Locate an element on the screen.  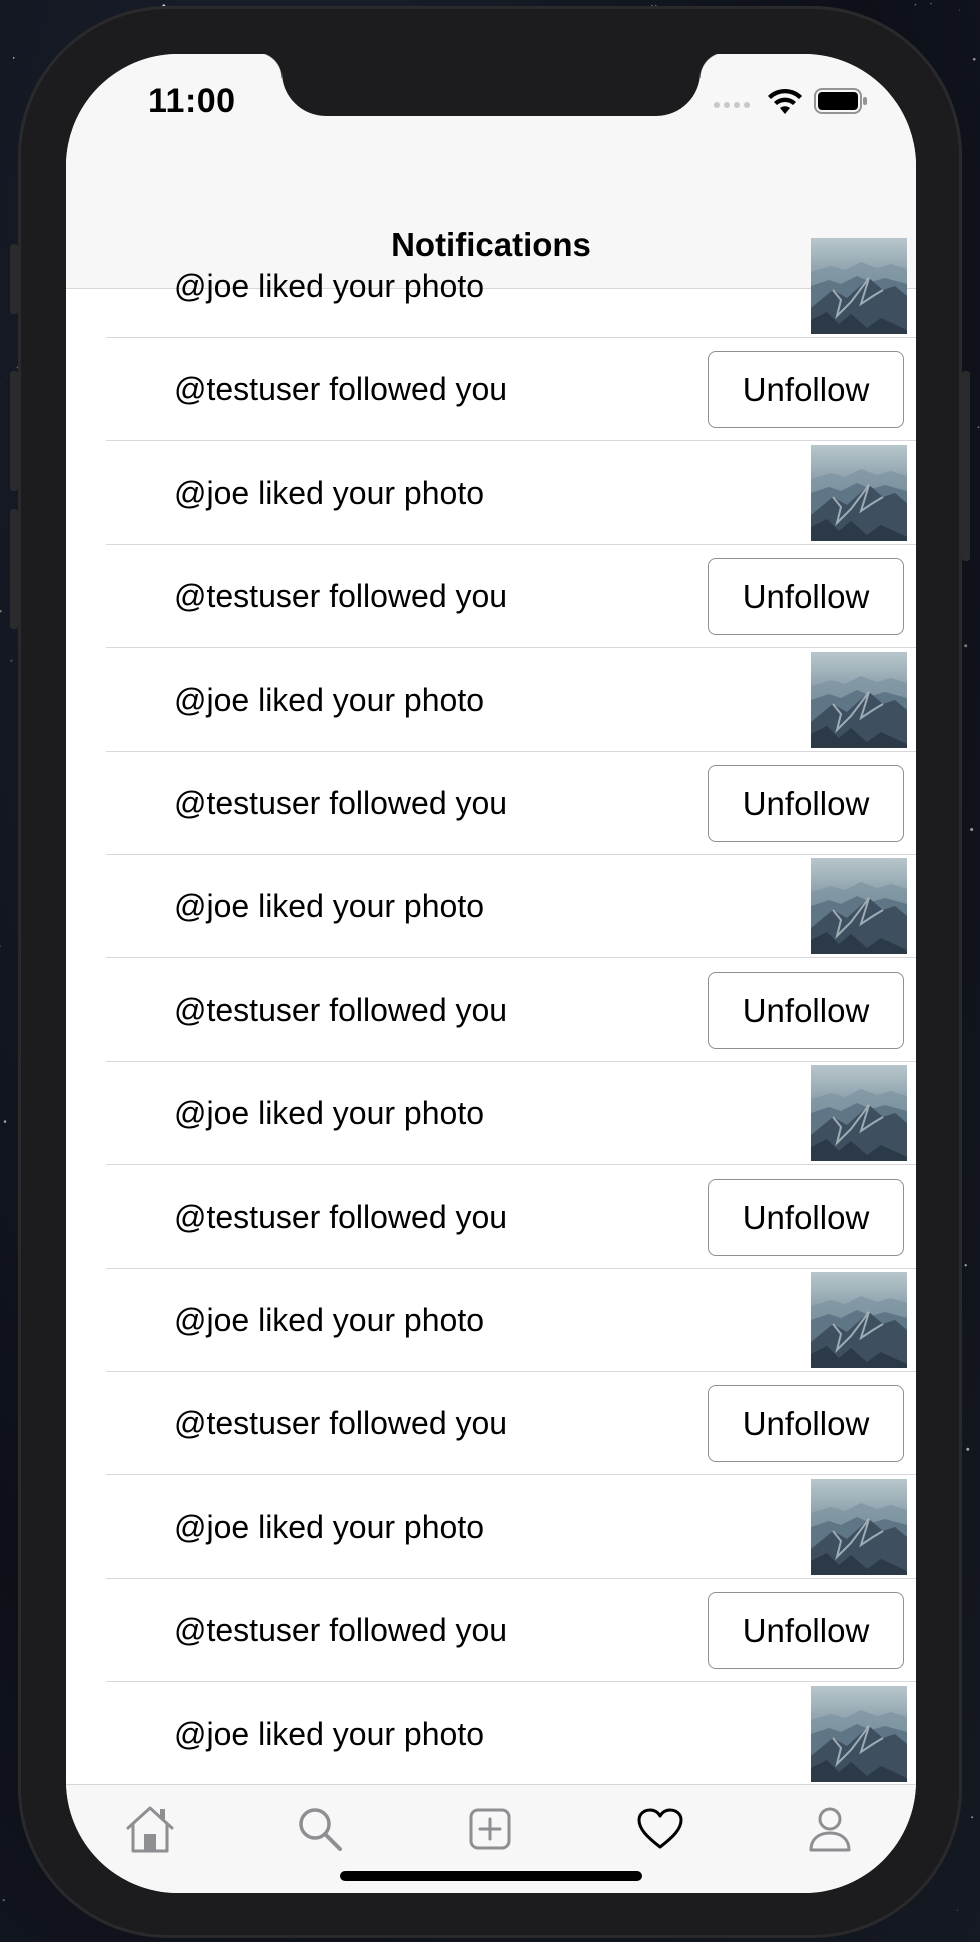
tab-home is located at coordinates (150, 1829).